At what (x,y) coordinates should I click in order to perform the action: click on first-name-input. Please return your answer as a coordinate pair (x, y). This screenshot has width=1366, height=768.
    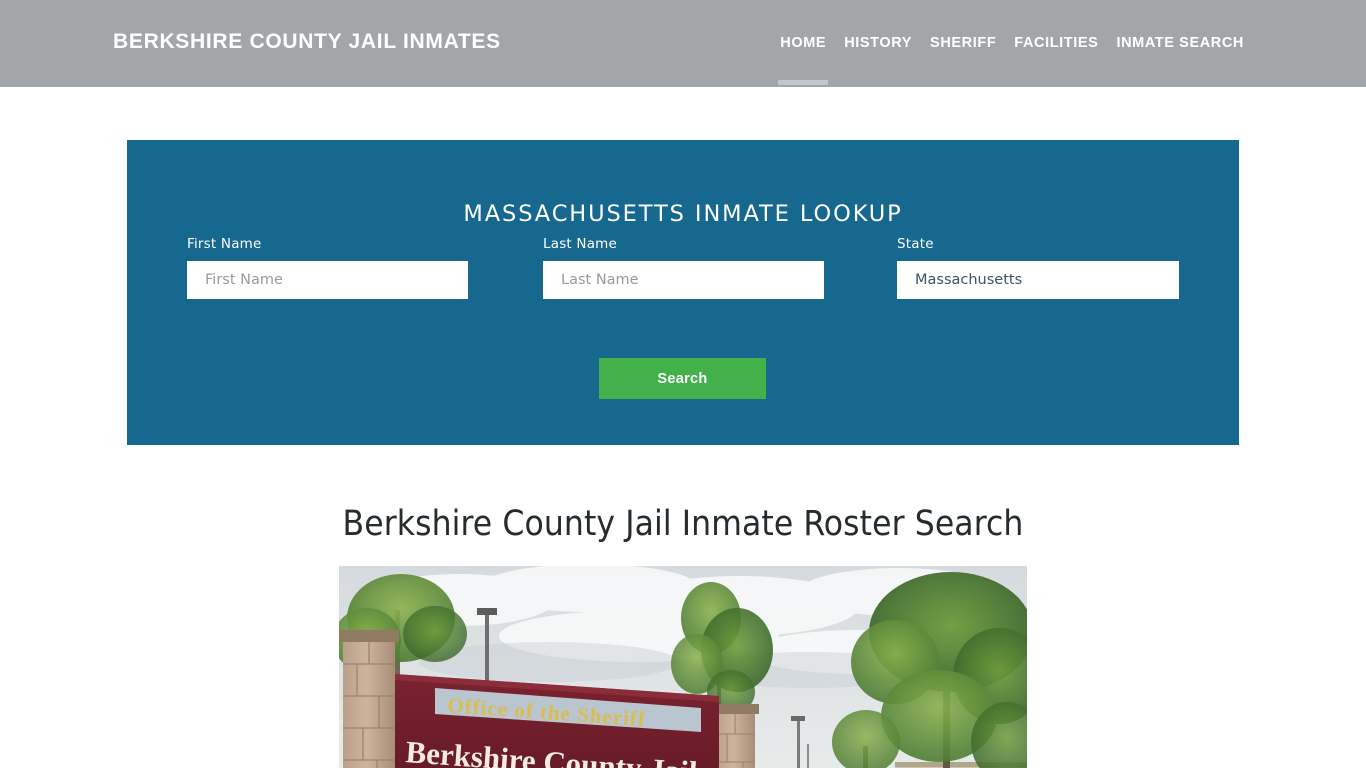
    Looking at the image, I should click on (327, 280).